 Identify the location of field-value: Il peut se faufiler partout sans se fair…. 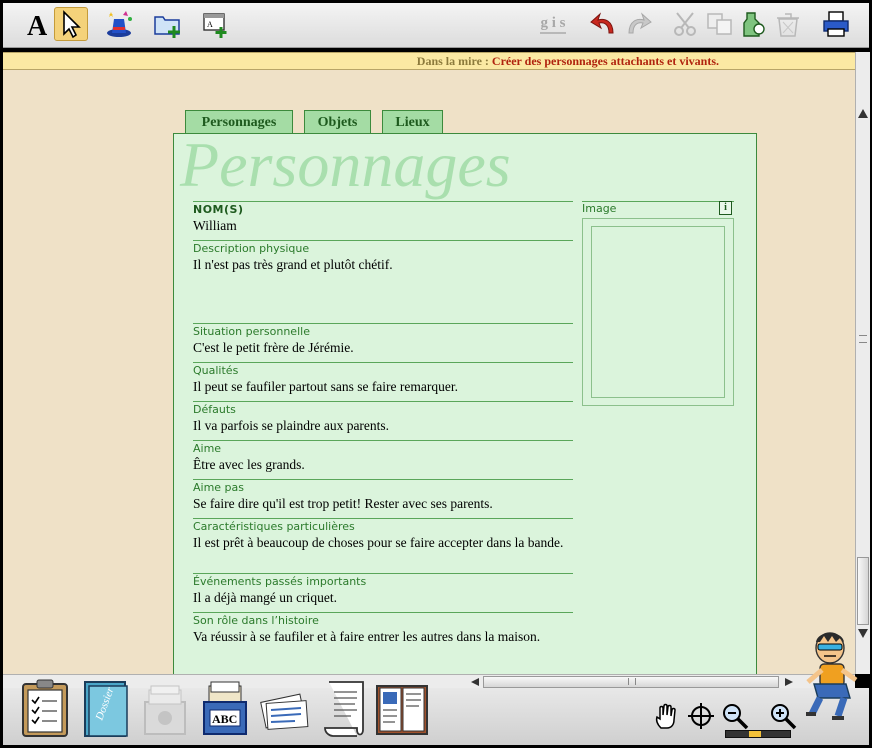
(326, 386).